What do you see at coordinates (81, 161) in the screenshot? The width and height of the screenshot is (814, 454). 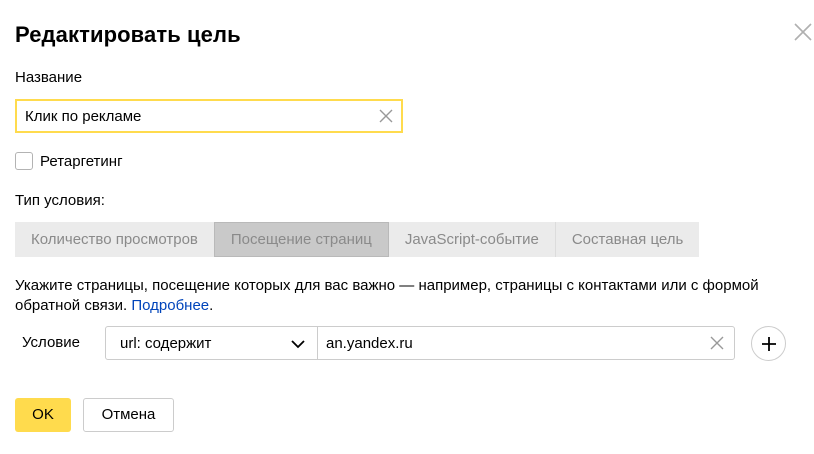 I see `retargeting-label: Ретаргетинг` at bounding box center [81, 161].